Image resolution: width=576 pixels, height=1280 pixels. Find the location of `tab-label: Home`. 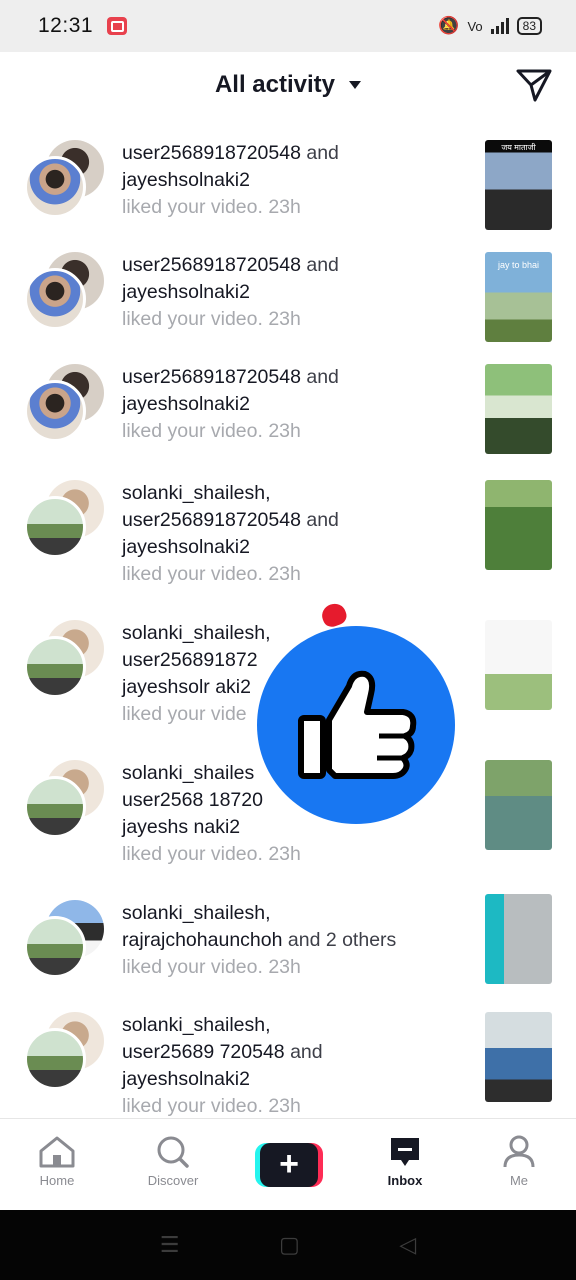

tab-label: Home is located at coordinates (57, 1180).